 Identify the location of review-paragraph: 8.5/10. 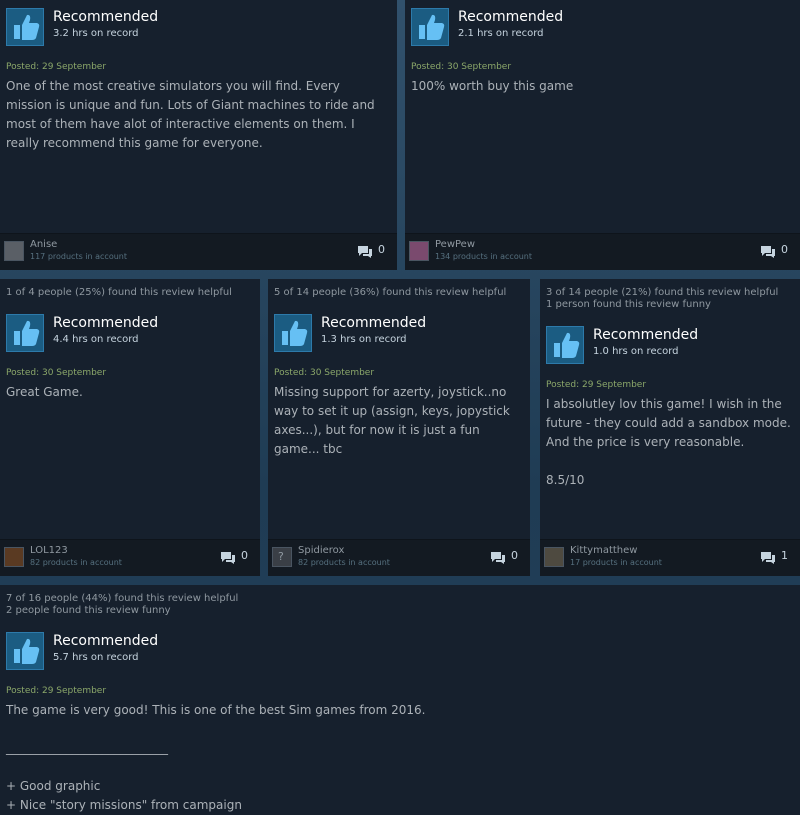
(565, 480).